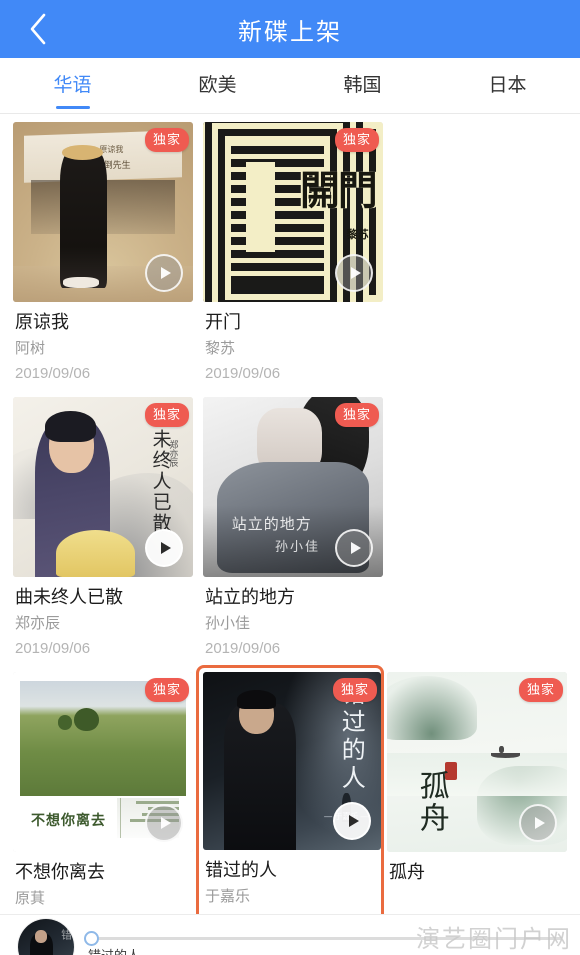 The height and width of the screenshot is (955, 580). Describe the element at coordinates (241, 870) in the screenshot. I see `album-title: 错过的人` at that location.